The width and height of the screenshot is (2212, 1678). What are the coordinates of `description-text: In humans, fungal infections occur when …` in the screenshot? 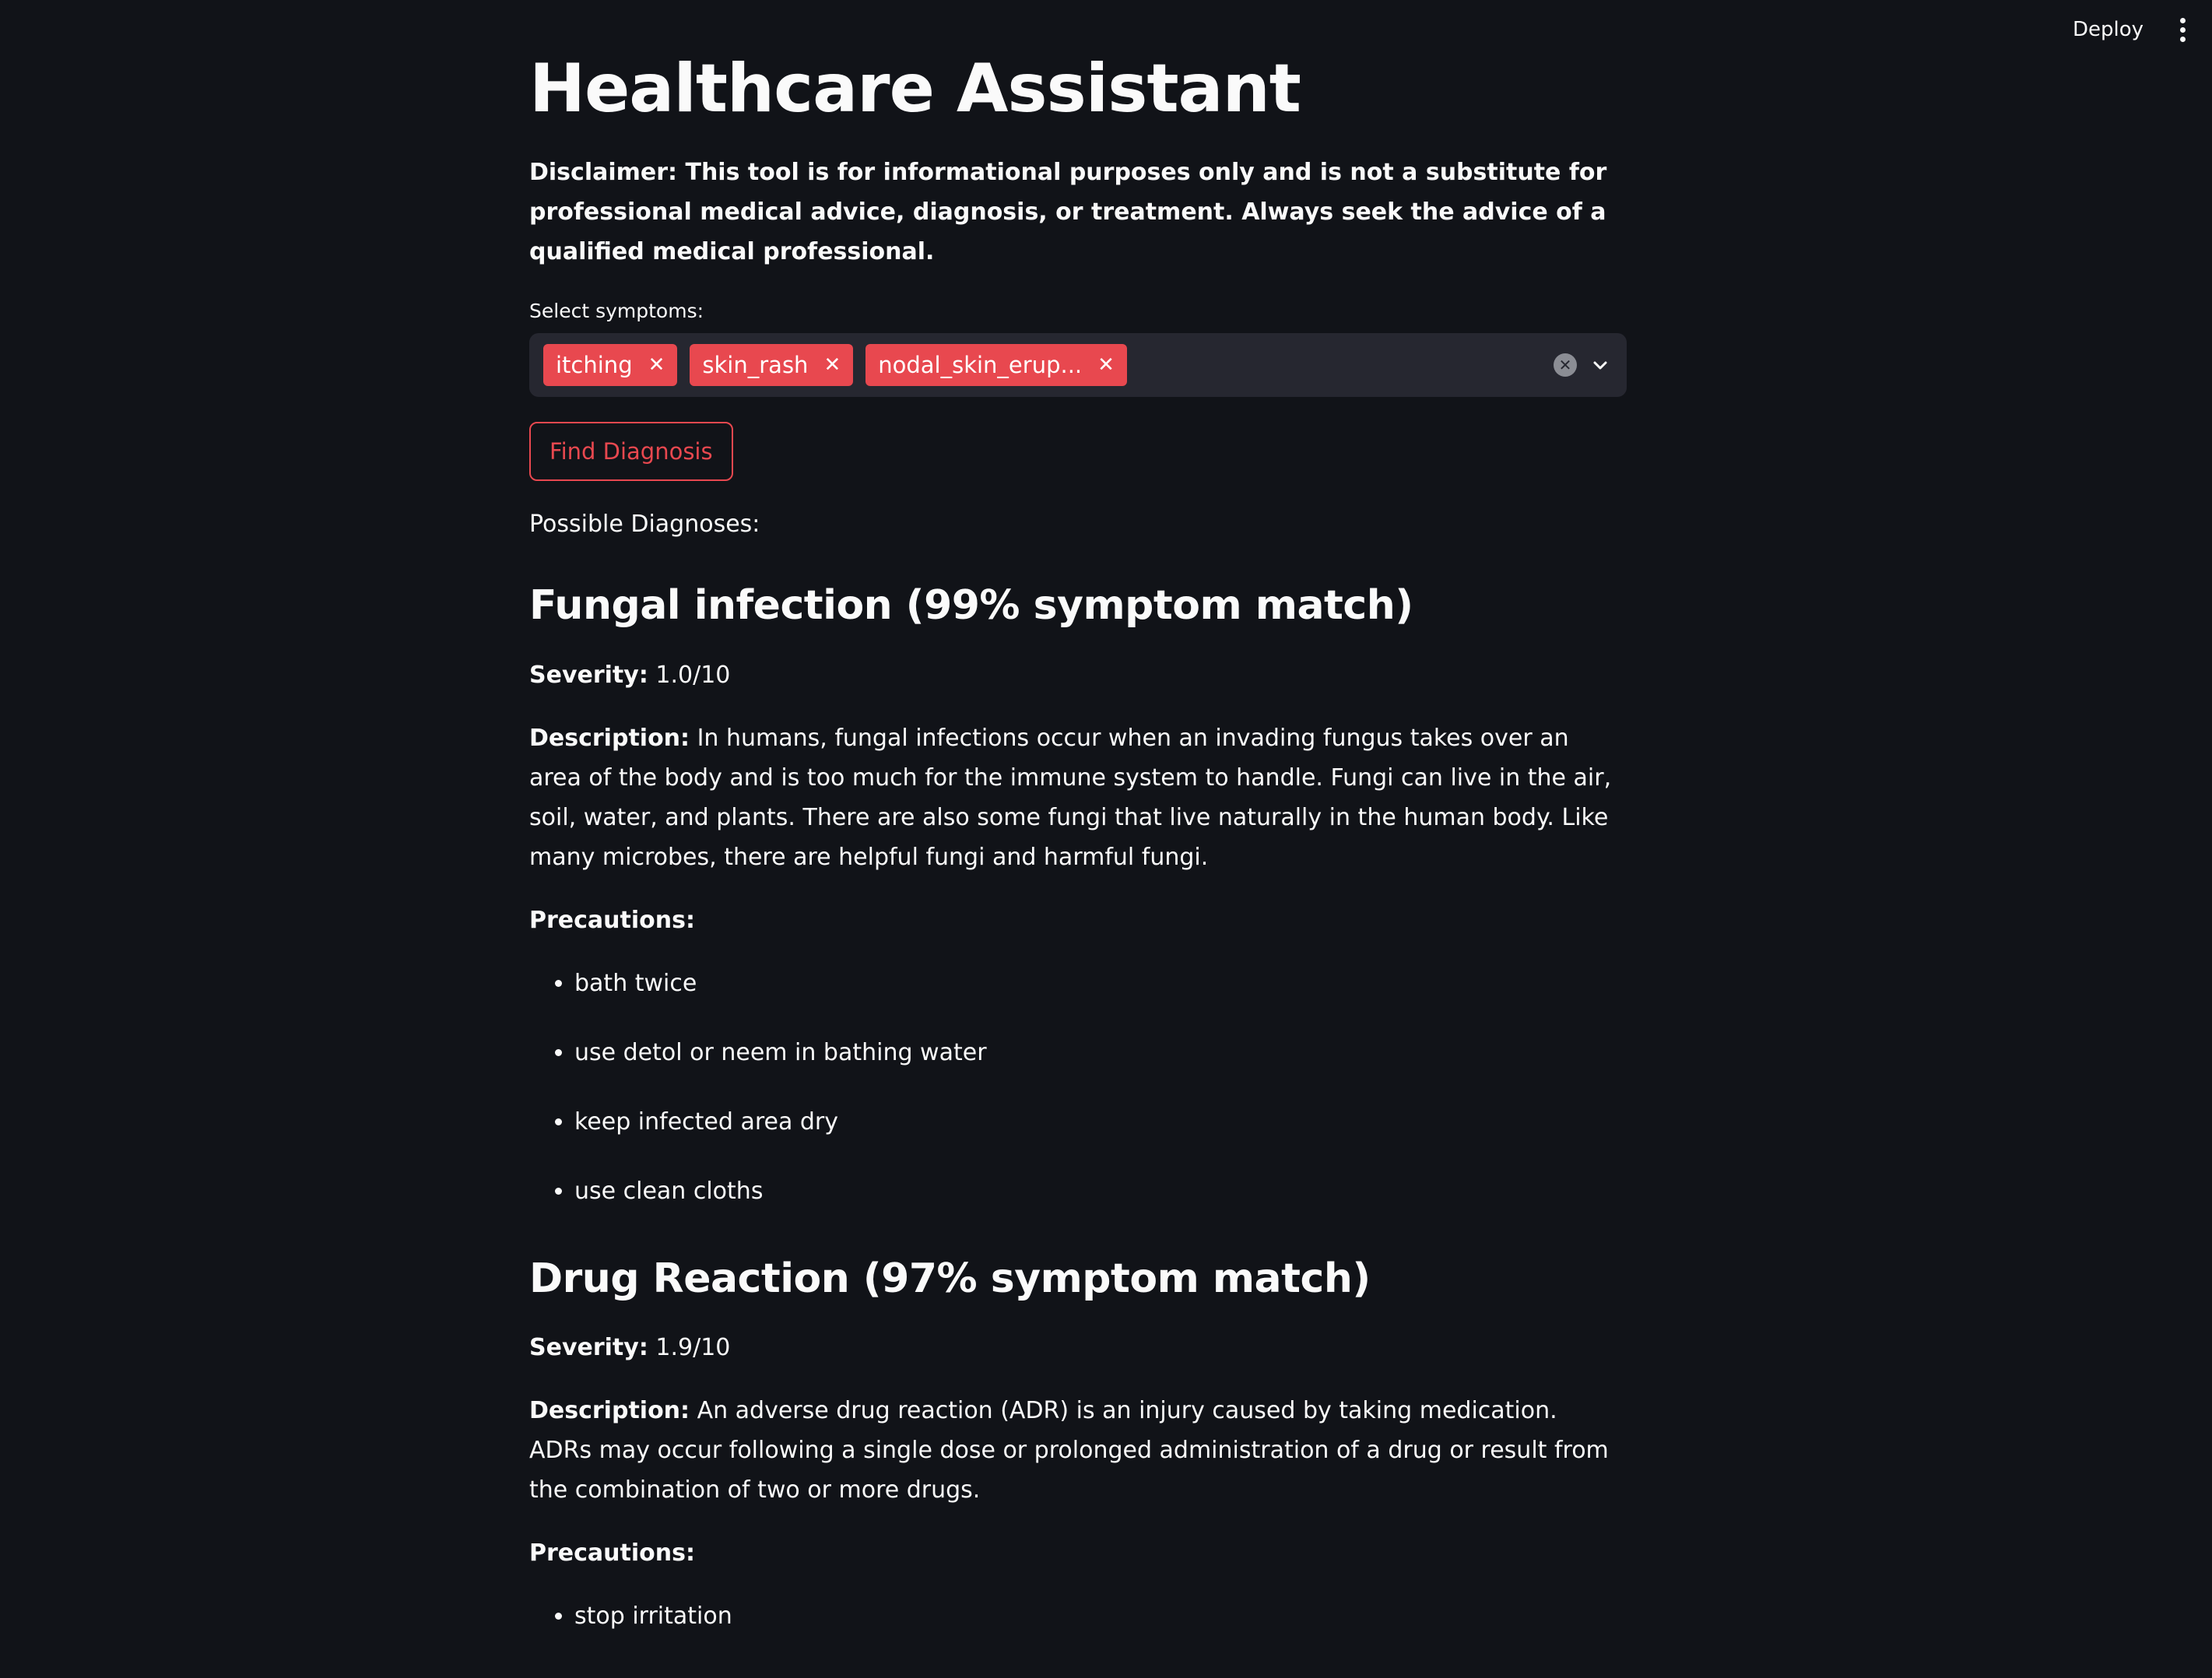 It's located at (1070, 797).